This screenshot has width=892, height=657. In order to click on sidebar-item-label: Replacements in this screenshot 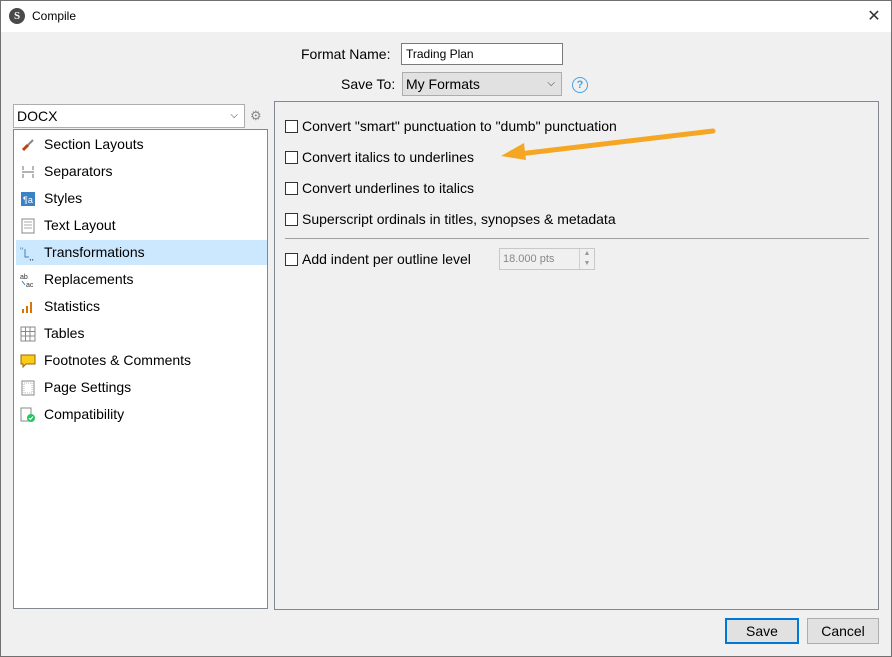, I will do `click(89, 279)`.